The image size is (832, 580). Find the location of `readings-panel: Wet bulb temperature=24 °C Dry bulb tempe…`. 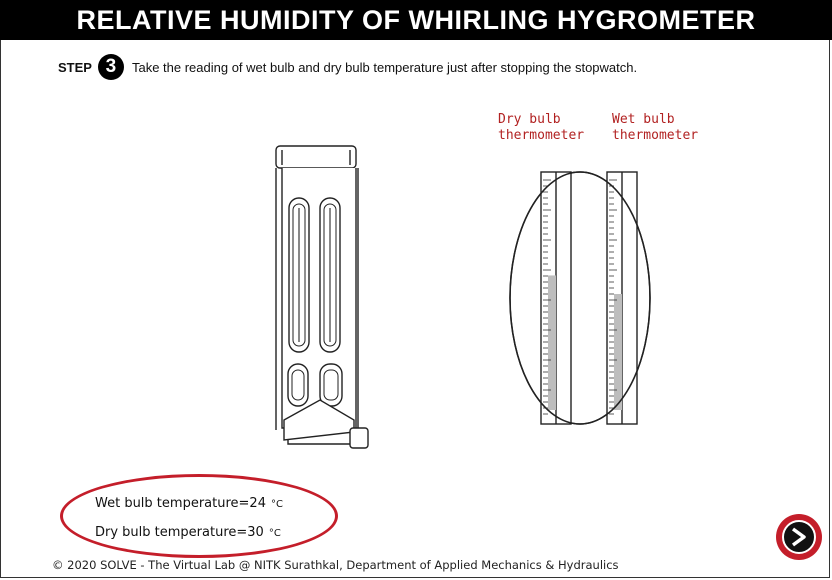

readings-panel: Wet bulb temperature=24 °C Dry bulb tempe… is located at coordinates (189, 519).